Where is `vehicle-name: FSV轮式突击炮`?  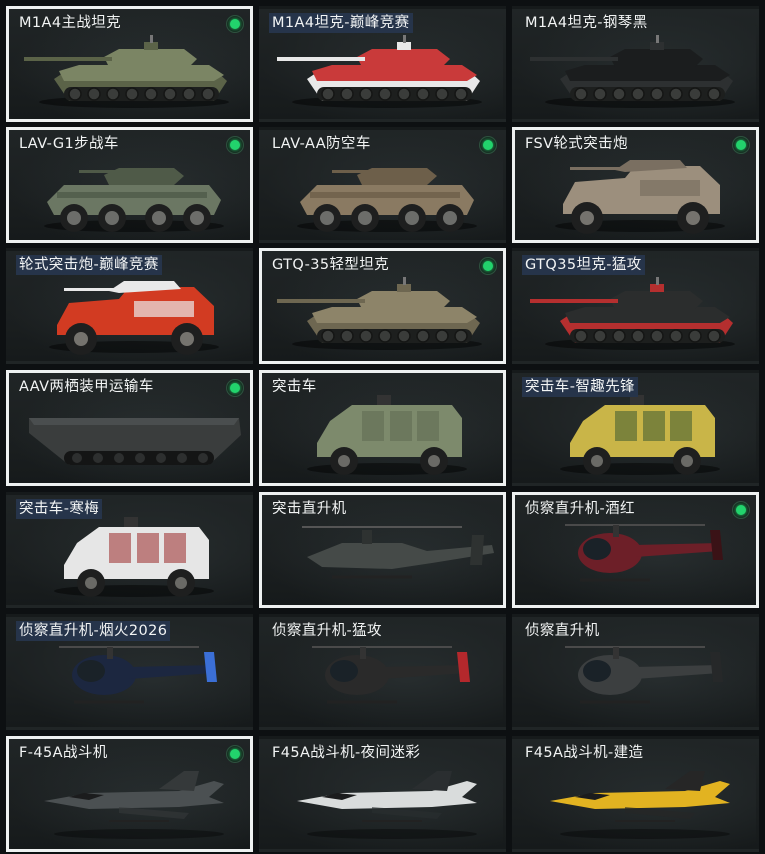
vehicle-name: FSV轮式突击炮 is located at coordinates (576, 144).